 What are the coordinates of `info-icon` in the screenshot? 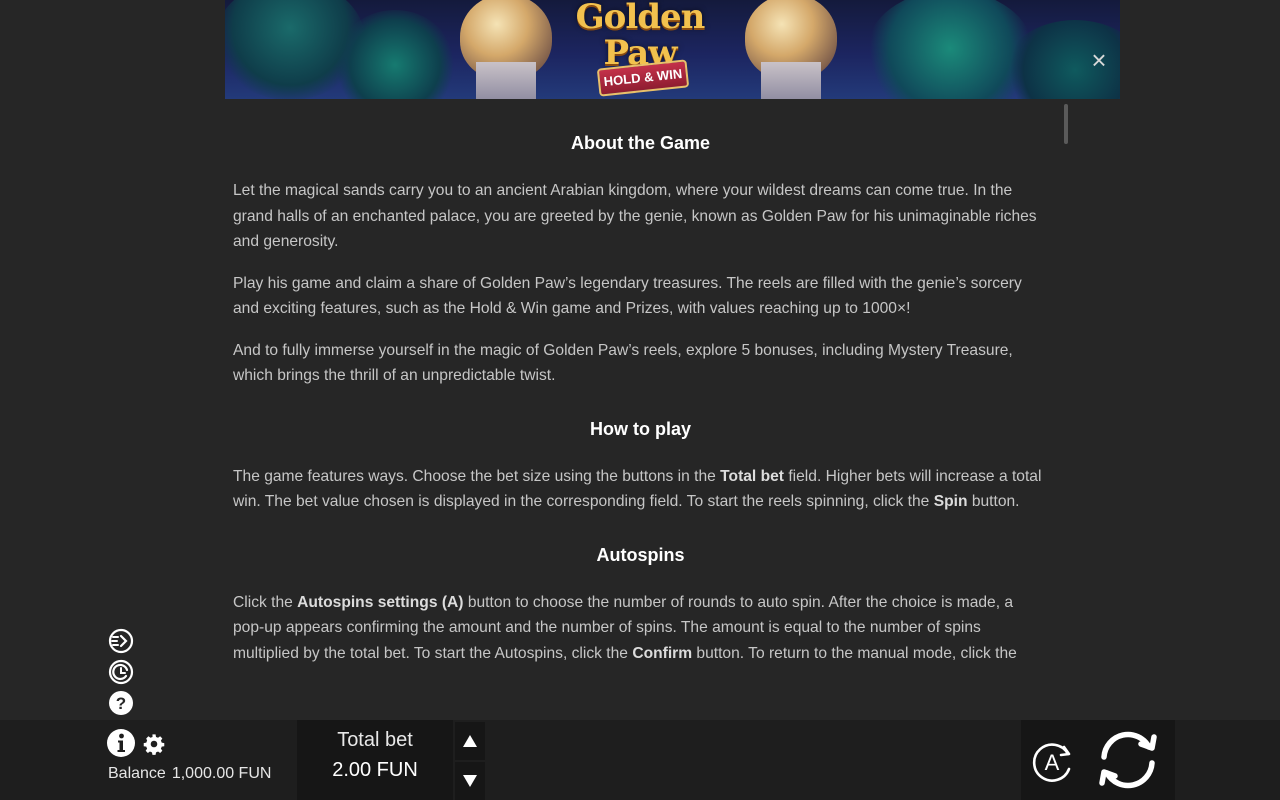 It's located at (121, 743).